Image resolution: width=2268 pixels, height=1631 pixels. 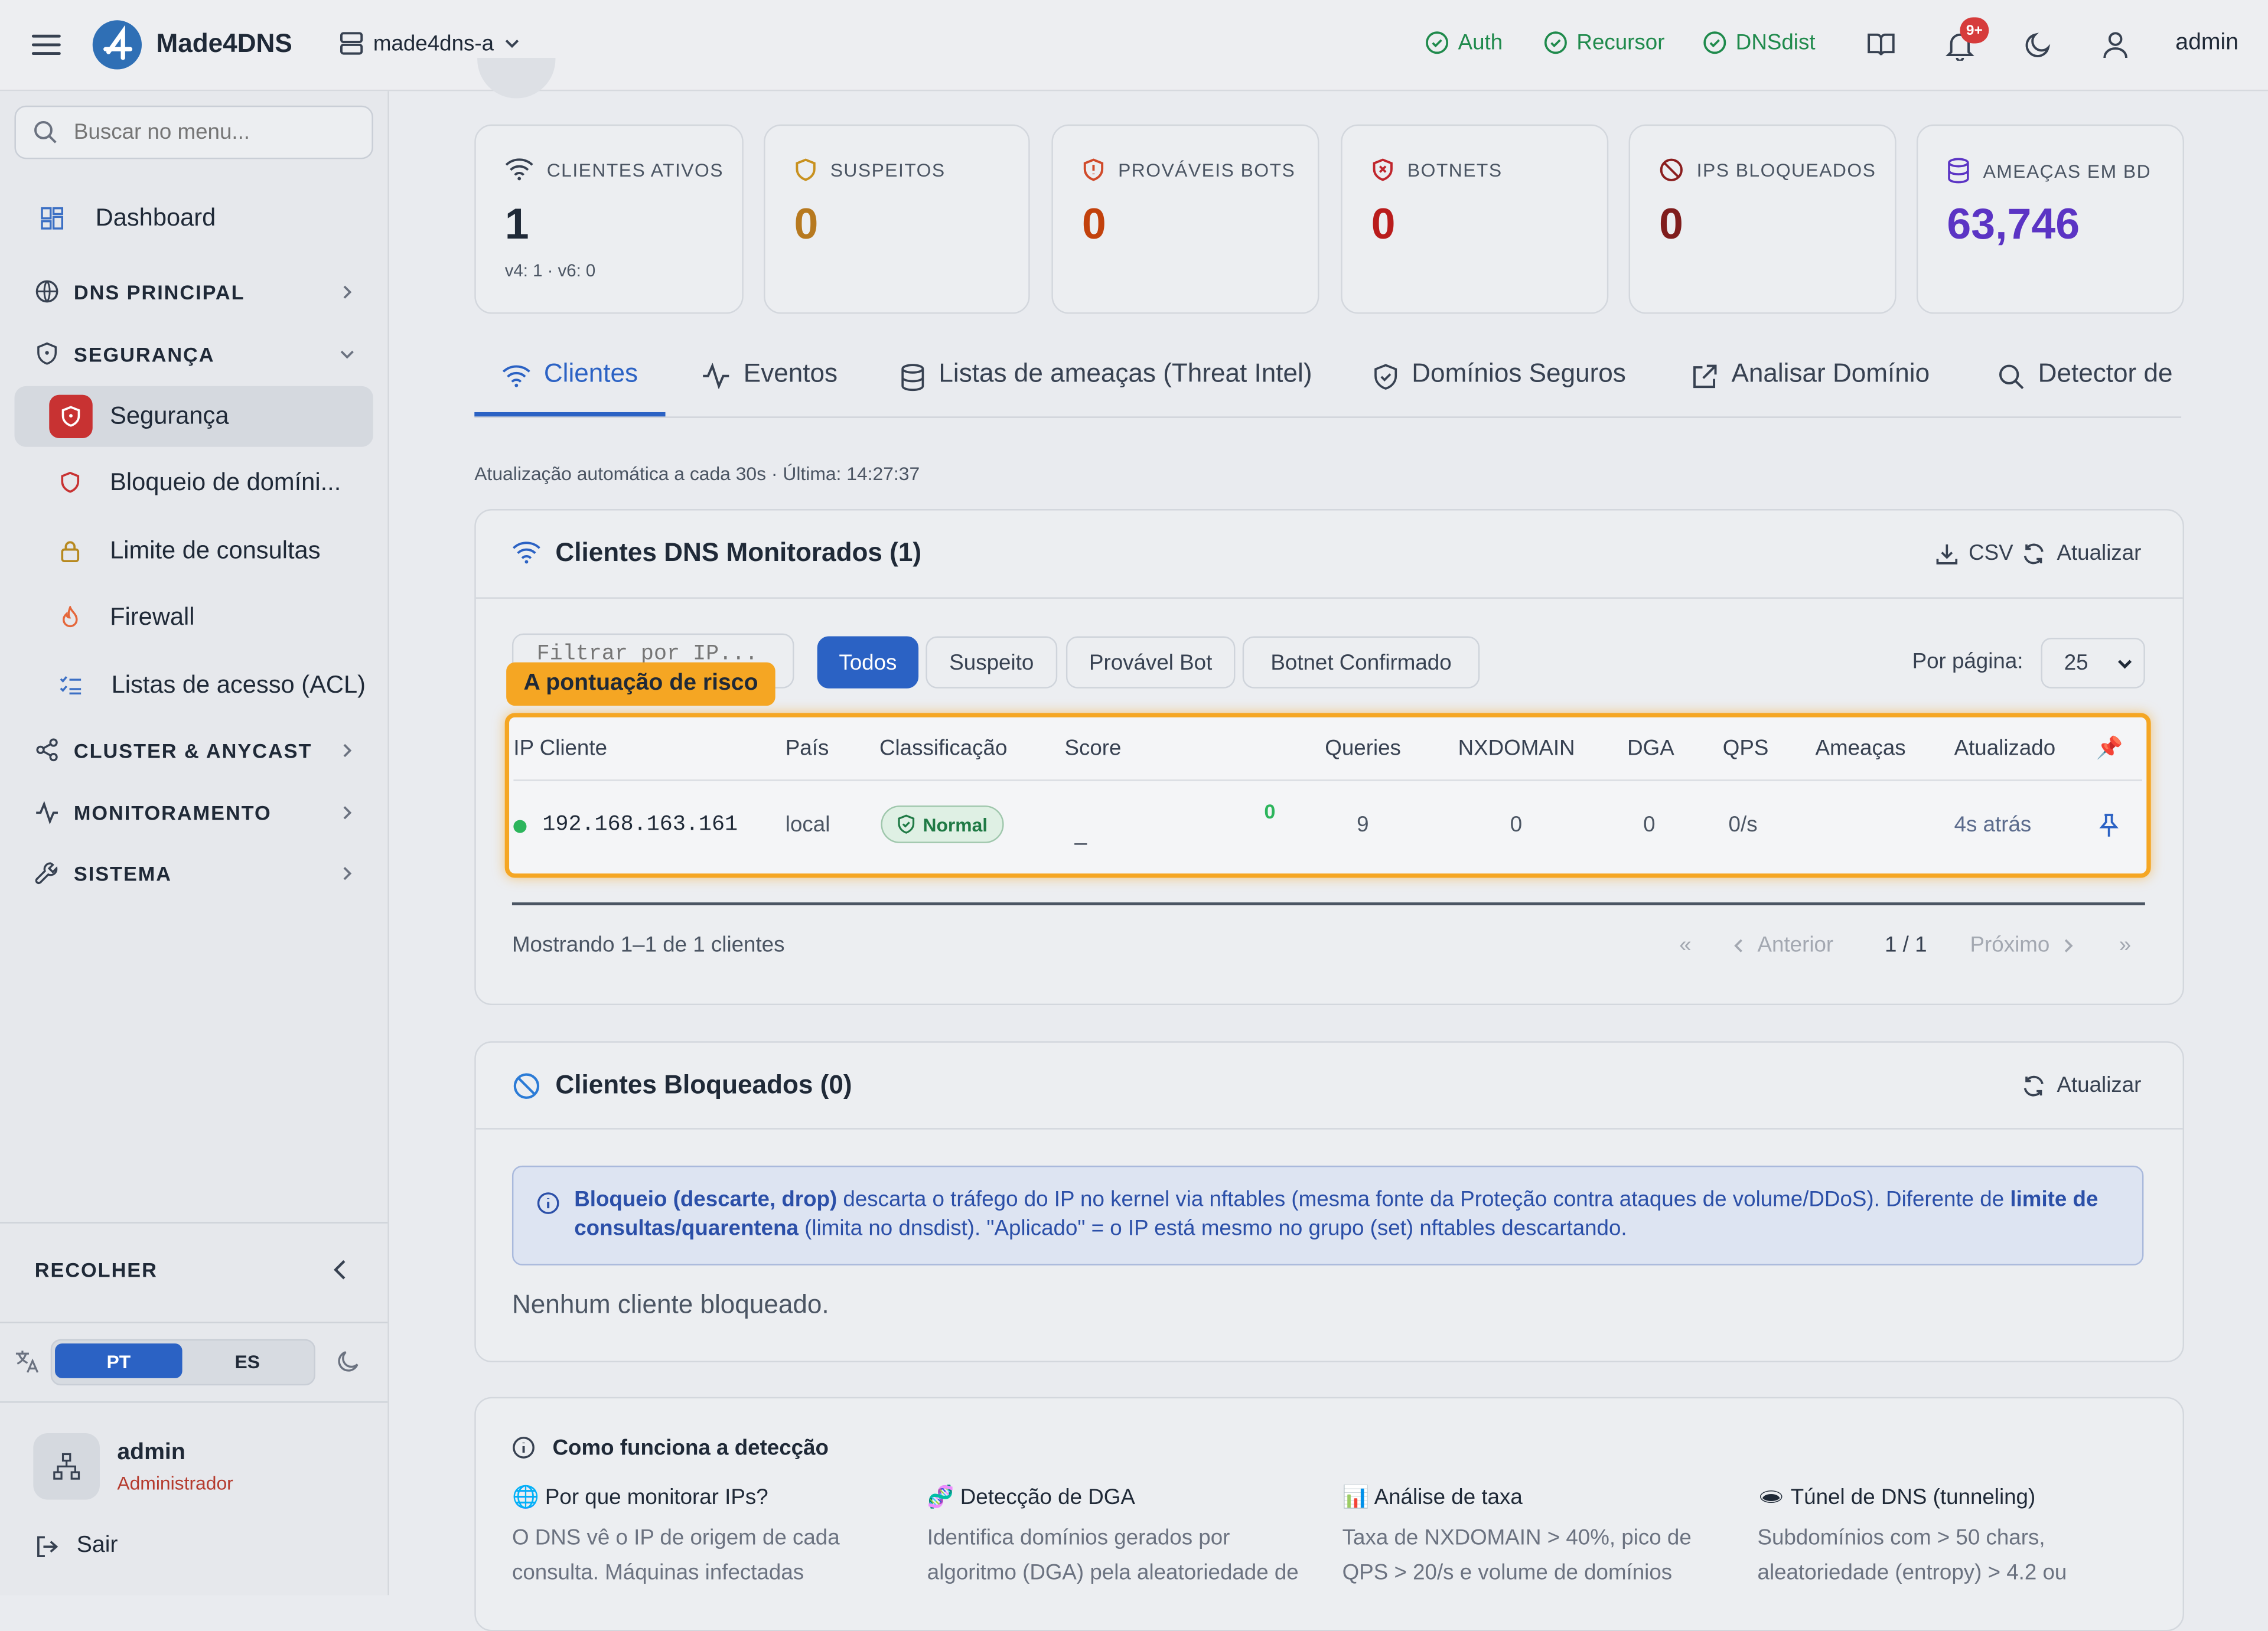 I want to click on cell-dga: 0, so click(x=1649, y=825).